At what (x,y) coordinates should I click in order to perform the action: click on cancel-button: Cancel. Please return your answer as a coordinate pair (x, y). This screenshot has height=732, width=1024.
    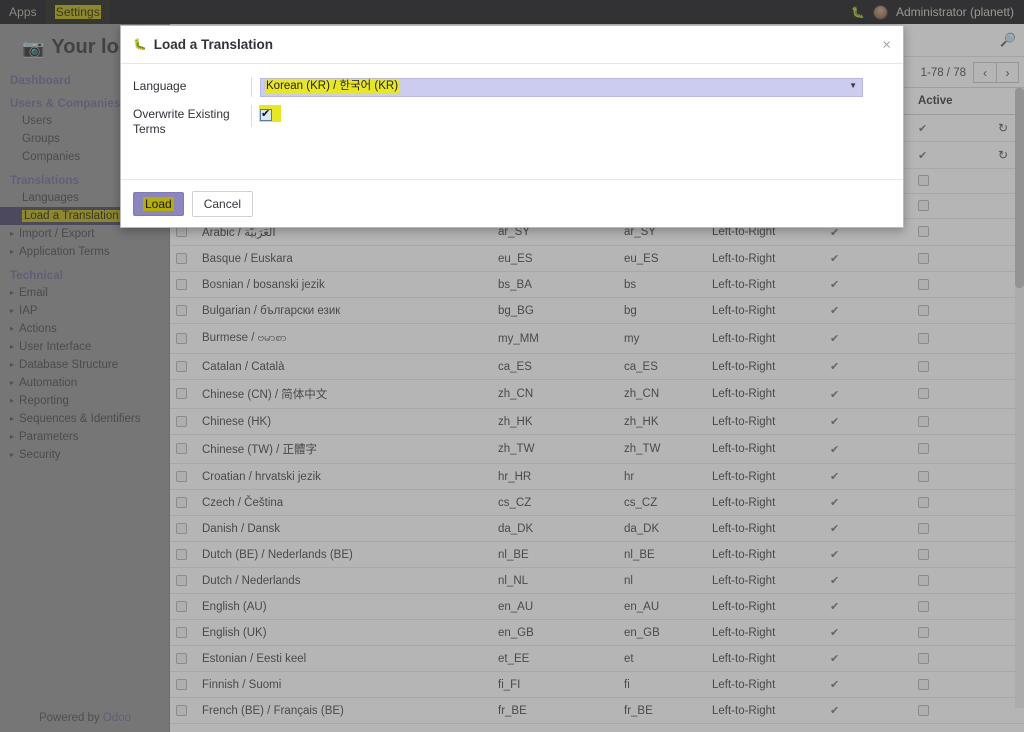
    Looking at the image, I should click on (222, 203).